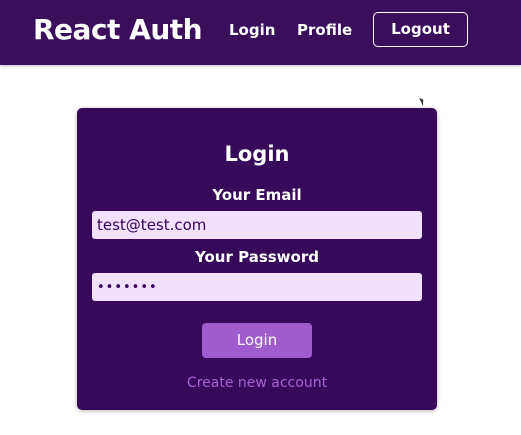 This screenshot has width=521, height=435. What do you see at coordinates (257, 195) in the screenshot?
I see `email-label: Your Email` at bounding box center [257, 195].